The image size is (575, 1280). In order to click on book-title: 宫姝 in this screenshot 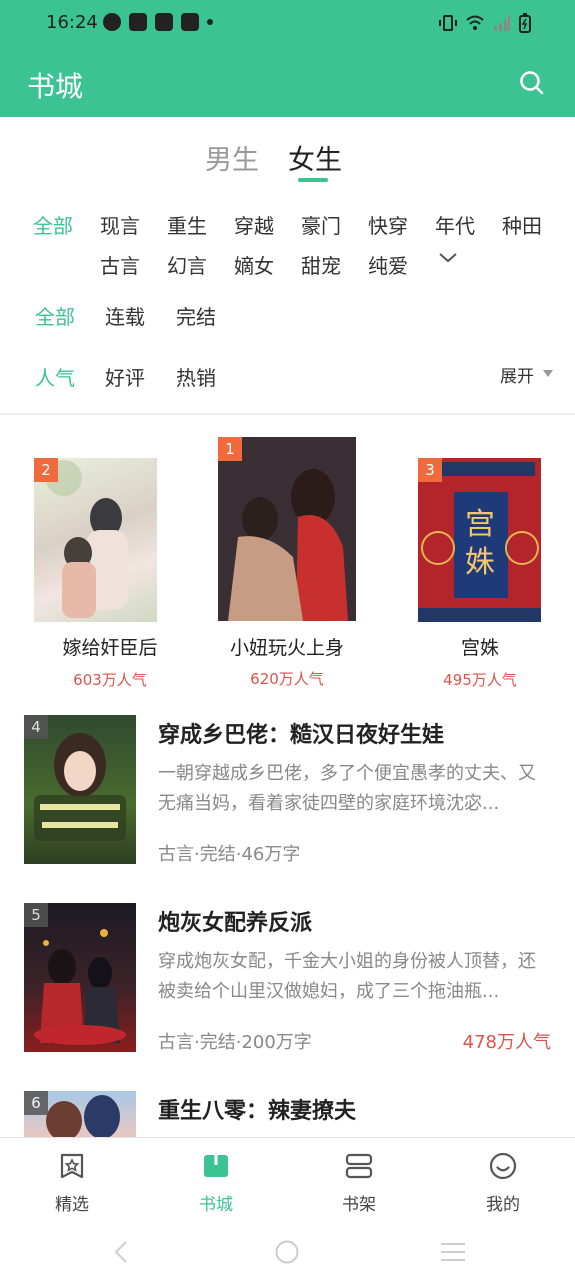, I will do `click(480, 646)`.